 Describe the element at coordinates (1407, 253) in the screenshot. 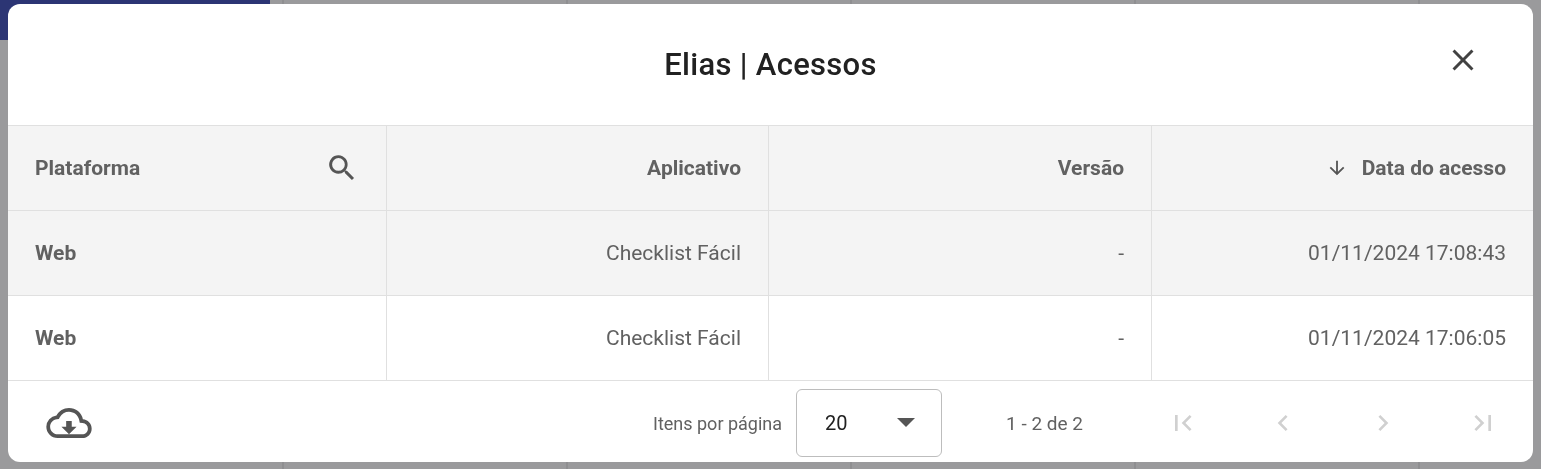

I see `table-cell: 01/11/2024 17:08:43` at that location.